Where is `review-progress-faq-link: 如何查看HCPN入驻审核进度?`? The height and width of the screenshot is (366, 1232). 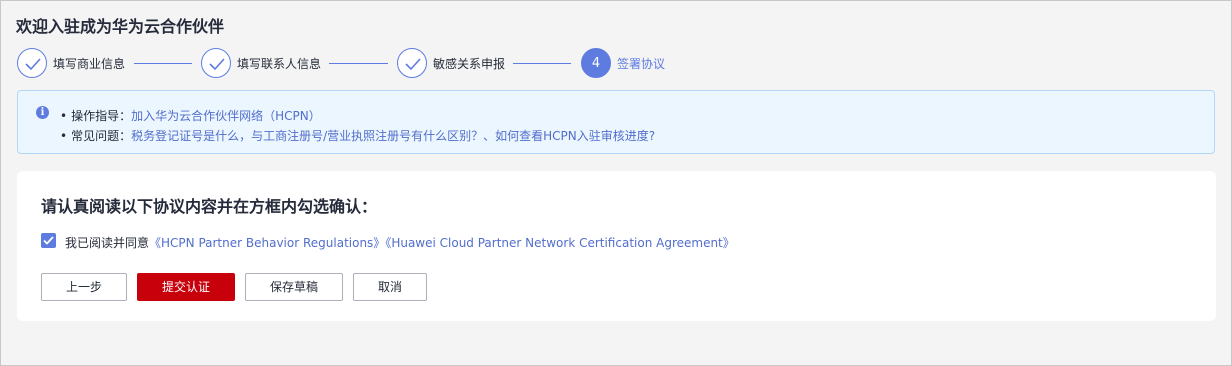
review-progress-faq-link: 如何查看HCPN入驻审核进度? is located at coordinates (575, 136).